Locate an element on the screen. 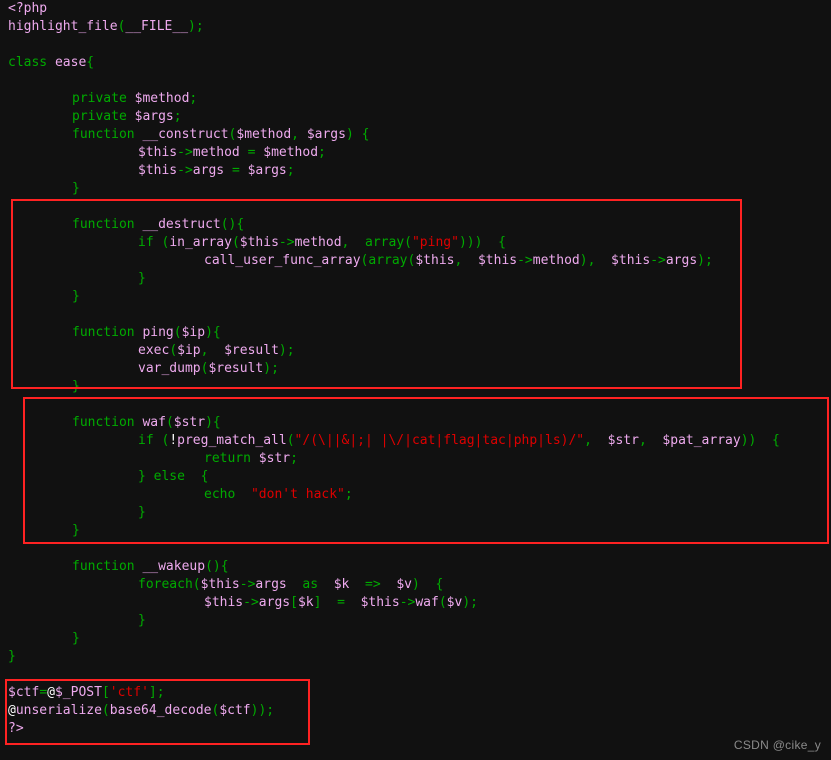 This screenshot has width=831, height=760. code-line: private $args; is located at coordinates (127, 117).